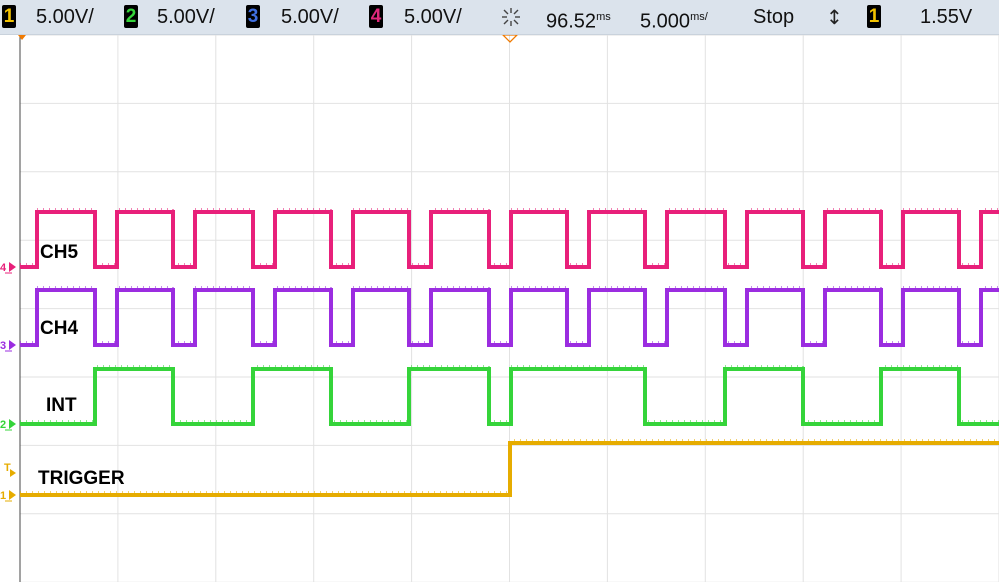 The image size is (999, 582). Describe the element at coordinates (81, 478) in the screenshot. I see `trace-label-trigger: TRIGGER` at that location.